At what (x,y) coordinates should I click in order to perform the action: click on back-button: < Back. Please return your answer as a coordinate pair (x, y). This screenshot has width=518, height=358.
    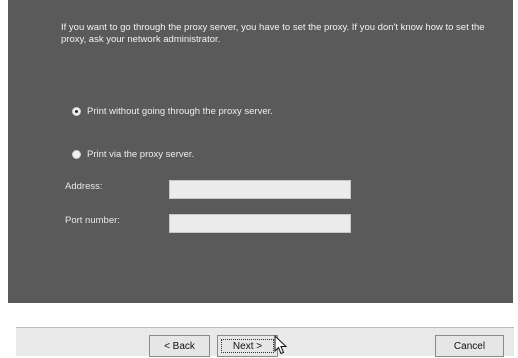
    Looking at the image, I should click on (179, 346).